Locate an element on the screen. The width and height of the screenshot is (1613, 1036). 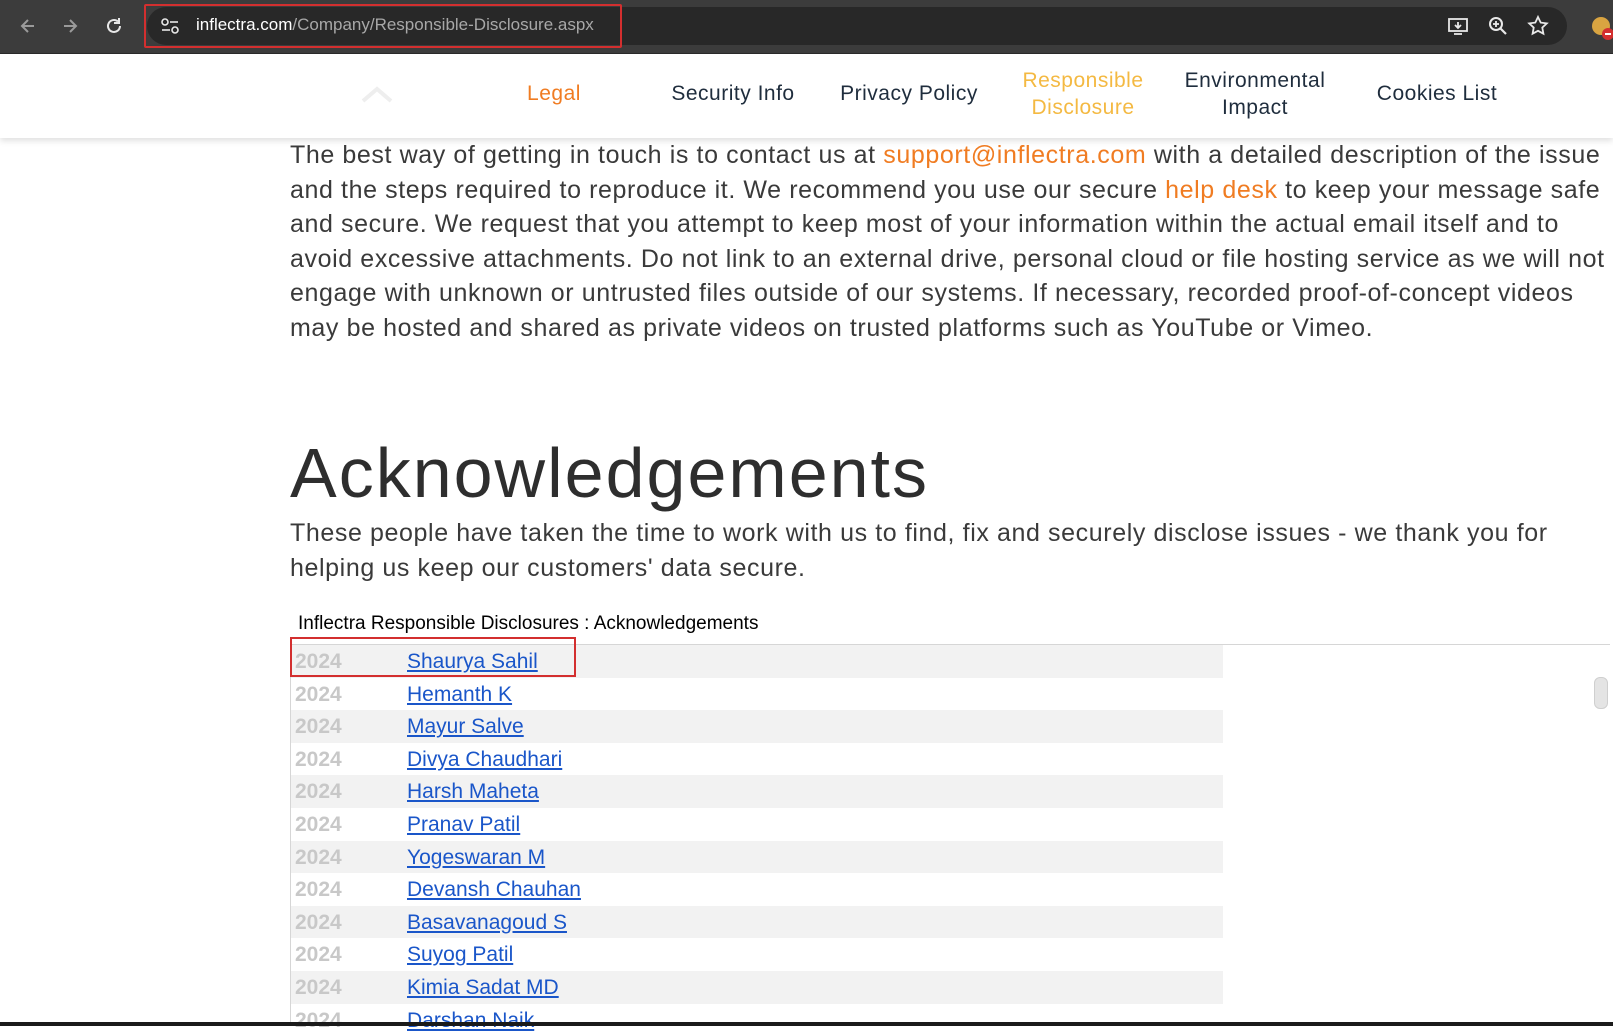
nav-environmental-impact: Environmental Impact is located at coordinates (1255, 94).